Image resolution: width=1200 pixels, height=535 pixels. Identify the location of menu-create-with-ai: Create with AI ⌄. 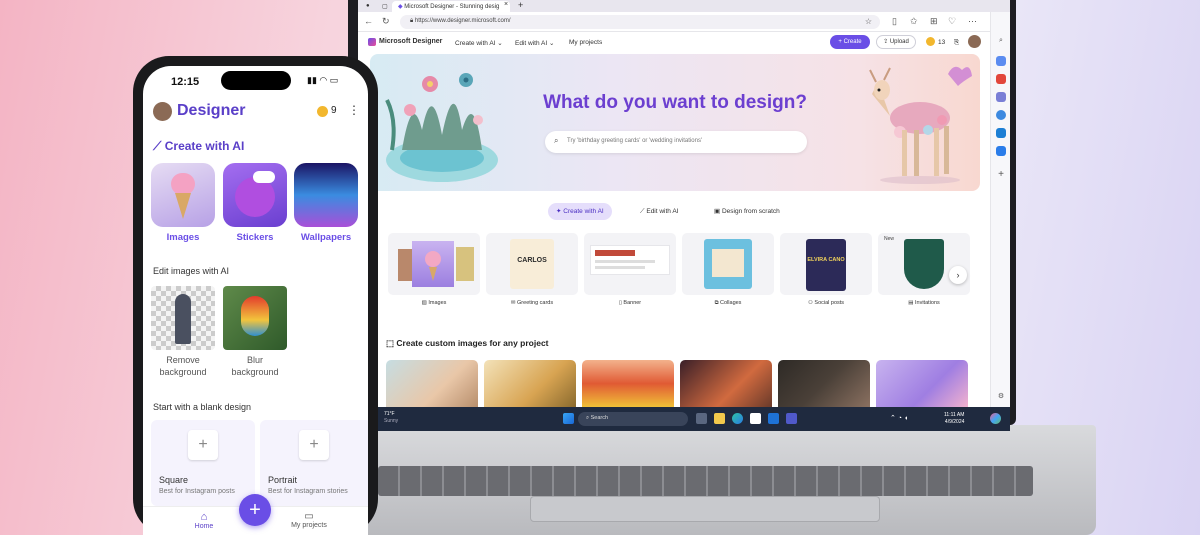
(479, 43).